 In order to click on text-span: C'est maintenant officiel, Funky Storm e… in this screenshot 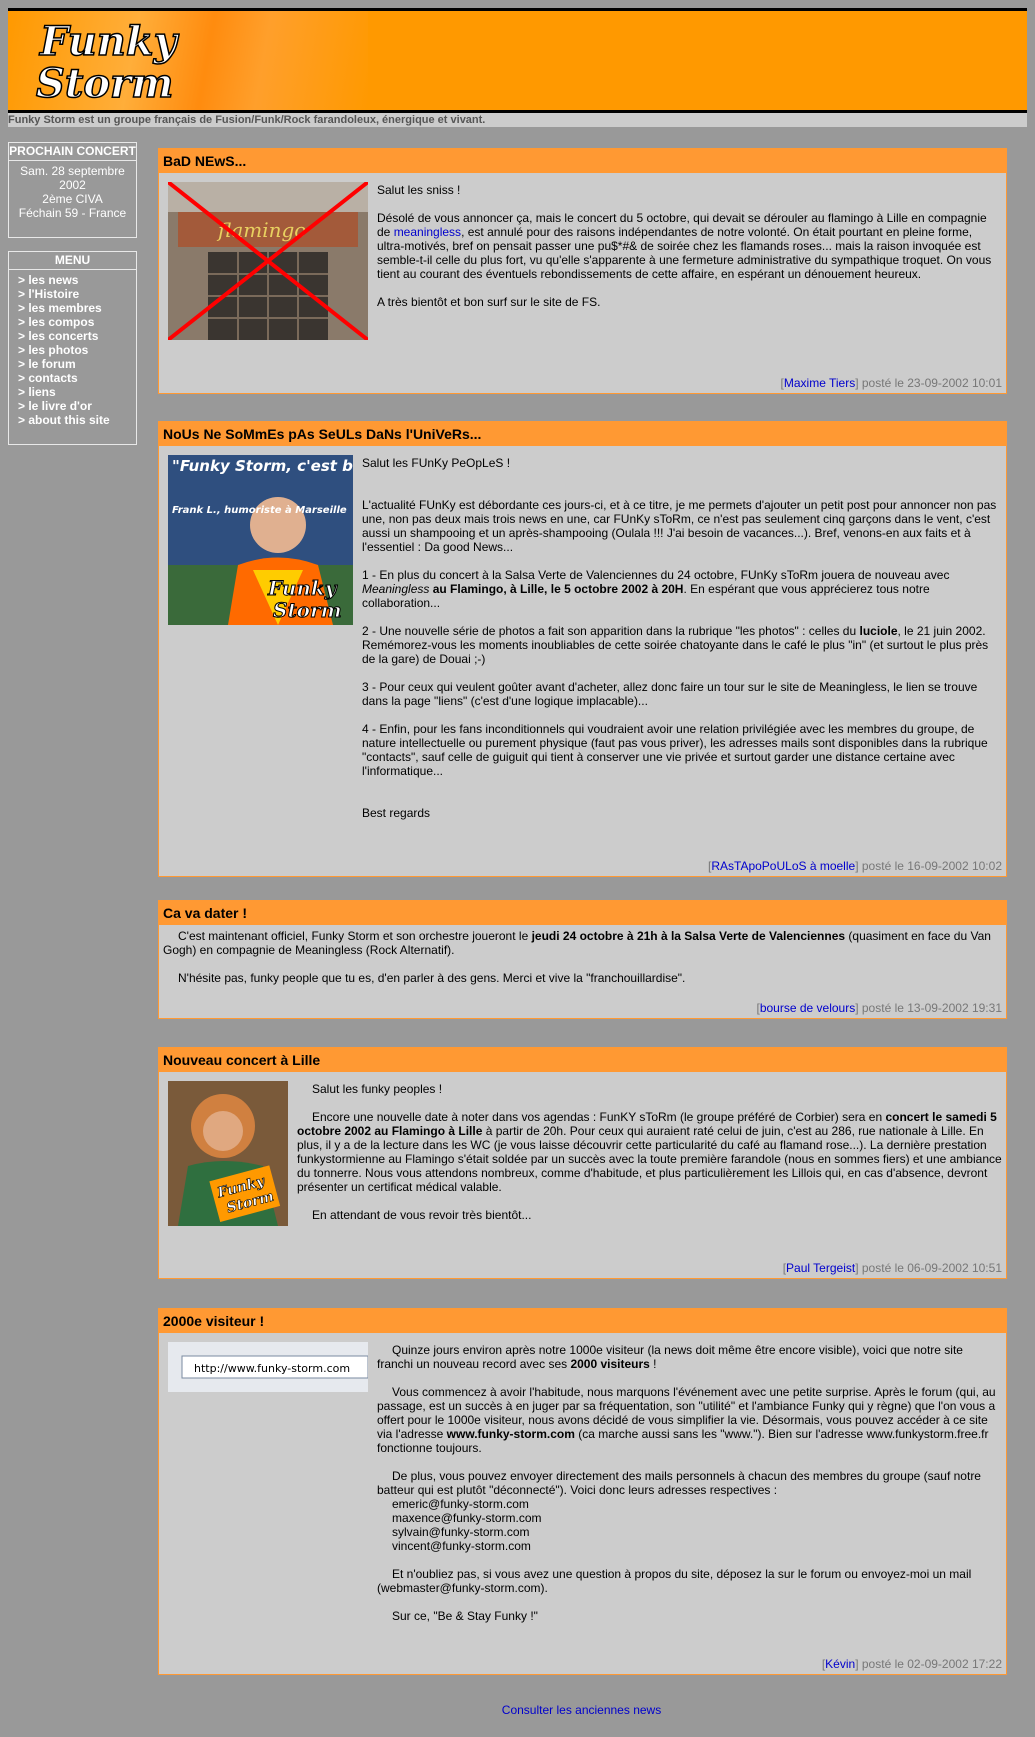, I will do `click(355, 936)`.